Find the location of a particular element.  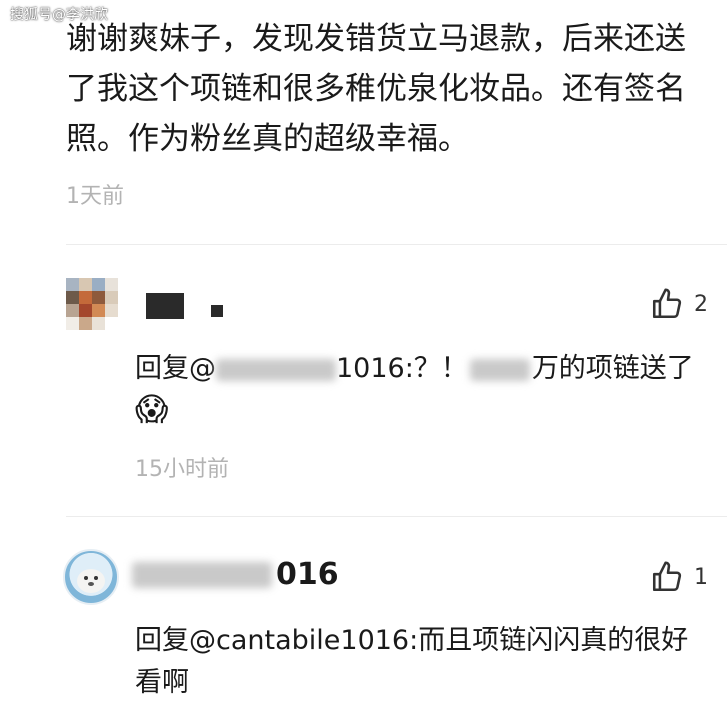

username-blurred is located at coordinates (202, 575).